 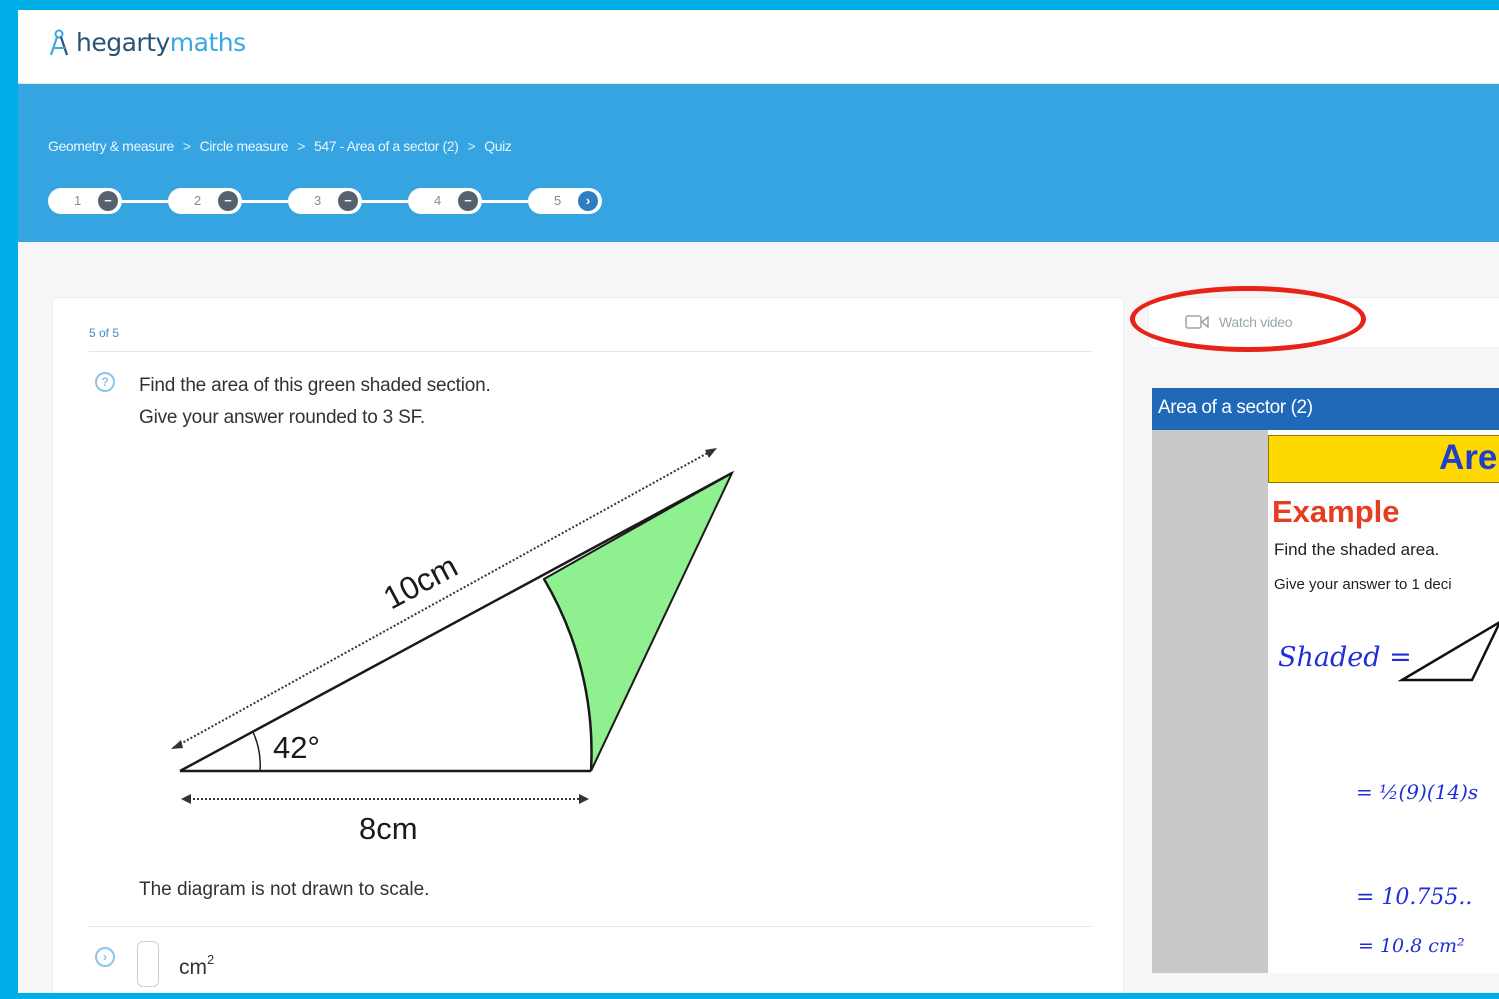 I want to click on sector-diagram: 10cm 42° 8cm, so click(x=453, y=647).